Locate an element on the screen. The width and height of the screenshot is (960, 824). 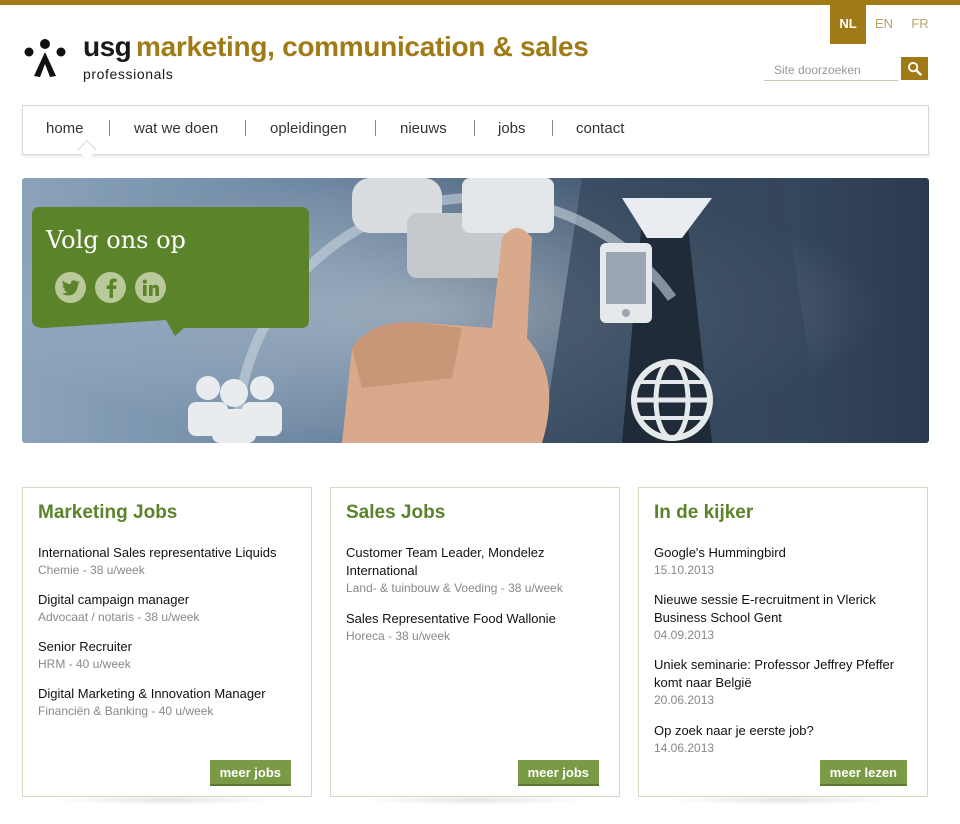
read-more-button: meer lezen is located at coordinates (863, 773).